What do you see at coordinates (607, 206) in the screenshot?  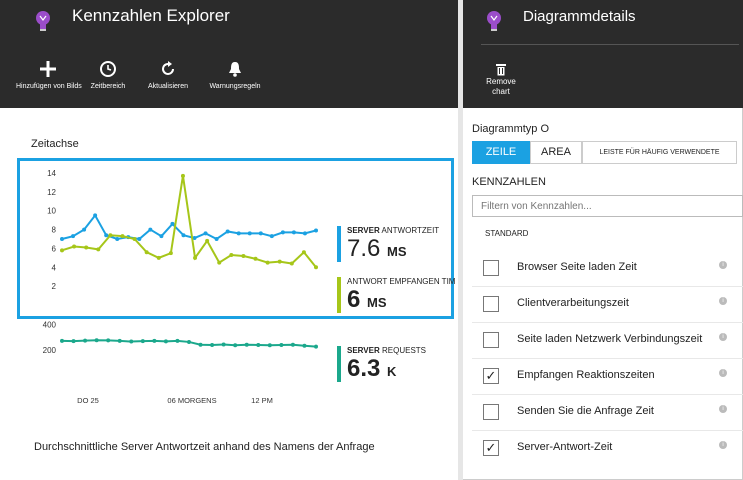 I see `metrics-filter-input` at bounding box center [607, 206].